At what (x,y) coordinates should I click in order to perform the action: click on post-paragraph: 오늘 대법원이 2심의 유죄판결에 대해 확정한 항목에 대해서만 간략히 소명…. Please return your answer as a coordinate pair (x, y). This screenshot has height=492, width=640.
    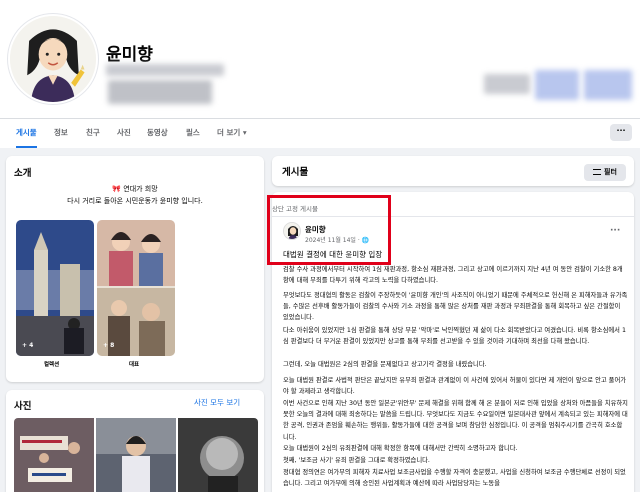
    Looking at the image, I should click on (400, 448).